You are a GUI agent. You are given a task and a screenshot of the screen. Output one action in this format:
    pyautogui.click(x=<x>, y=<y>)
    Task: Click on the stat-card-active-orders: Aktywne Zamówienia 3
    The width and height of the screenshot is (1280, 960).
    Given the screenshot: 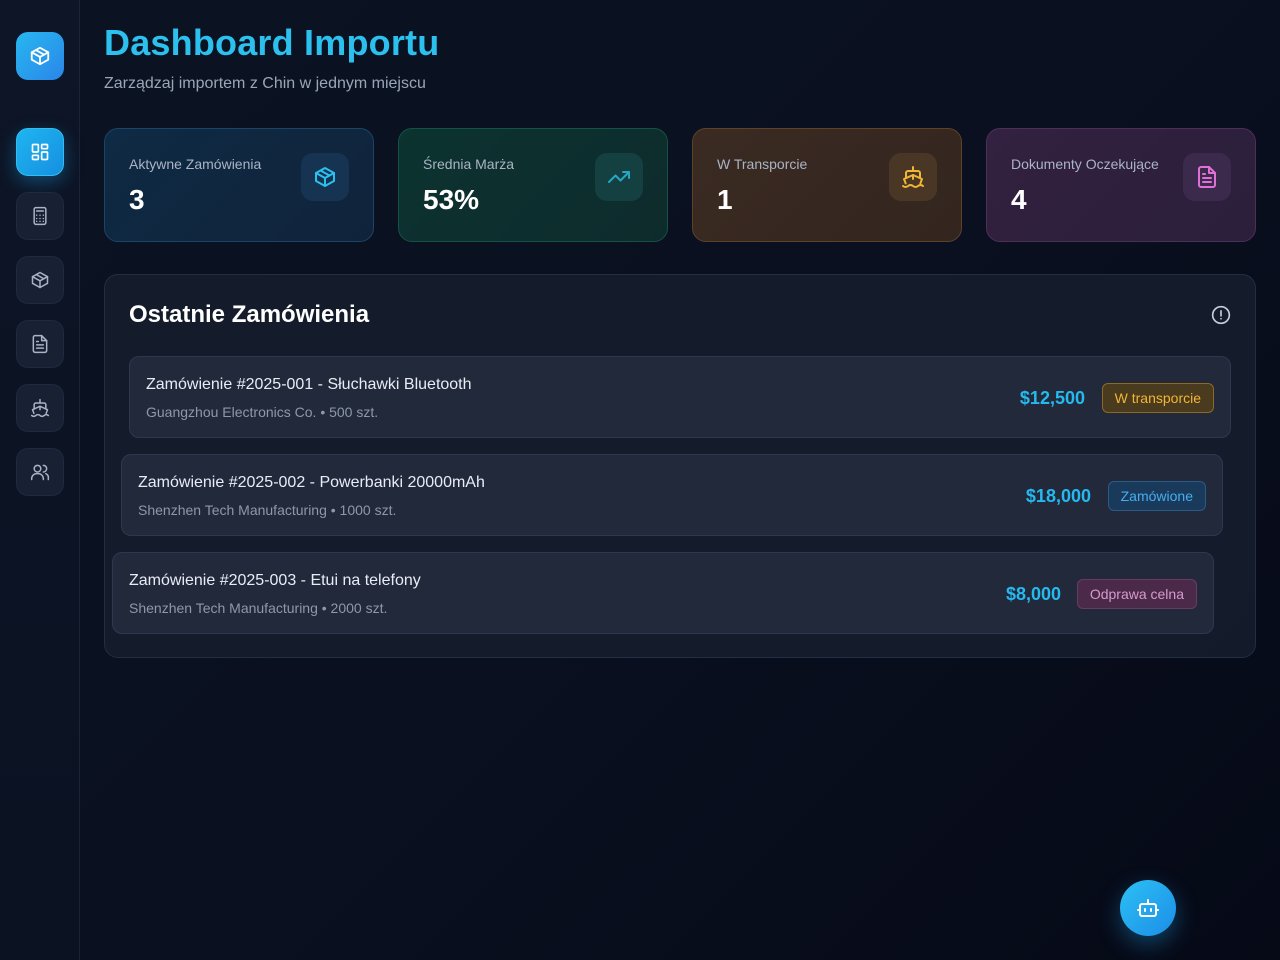 What is the action you would take?
    pyautogui.click(x=239, y=185)
    